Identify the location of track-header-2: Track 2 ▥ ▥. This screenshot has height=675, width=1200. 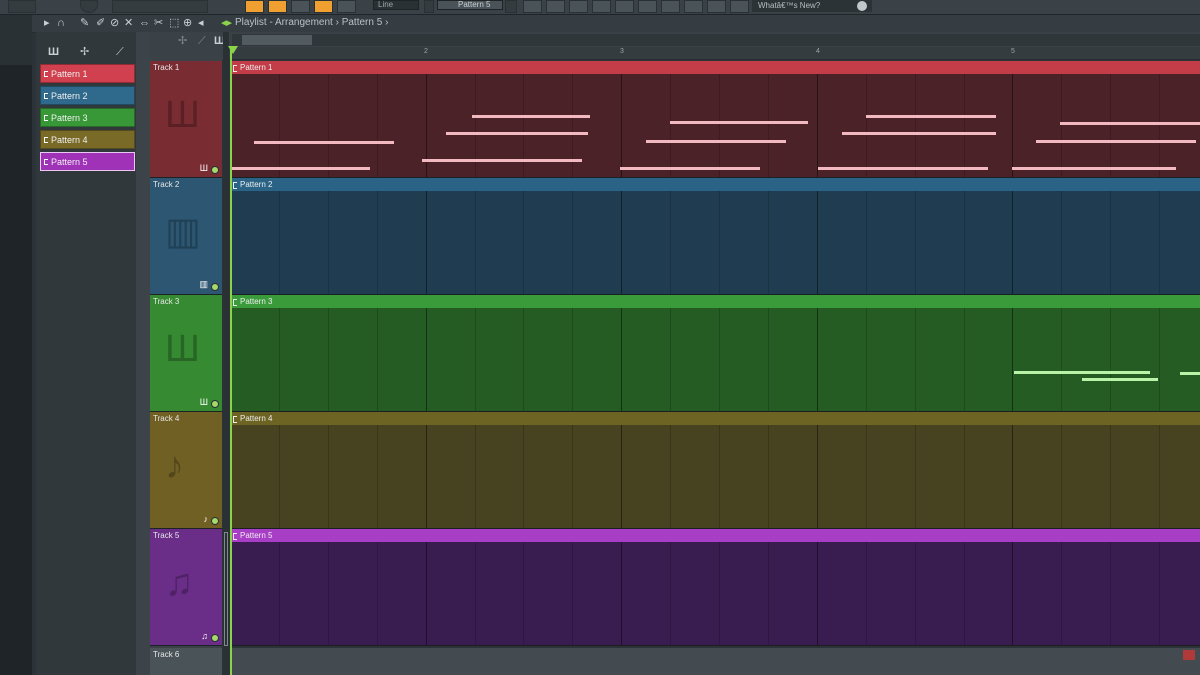
(186, 236).